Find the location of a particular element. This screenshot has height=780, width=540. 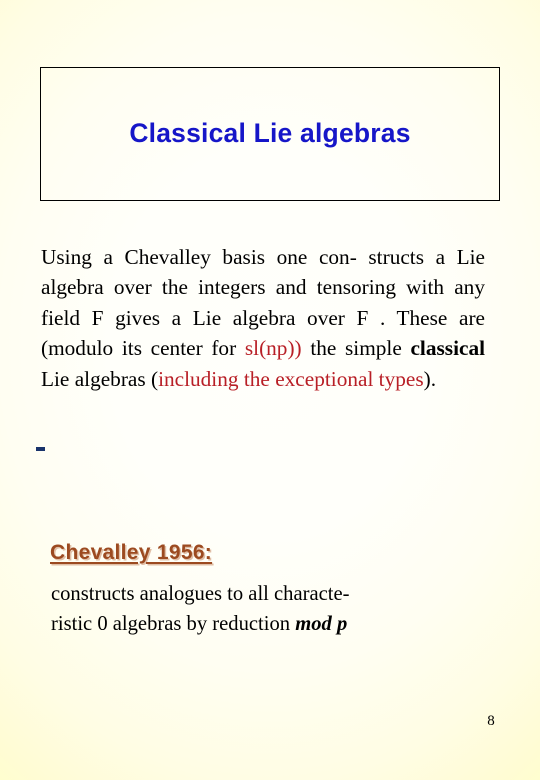

body-line-1: Using a Chevalley basis one con- is located at coordinates (199, 257).